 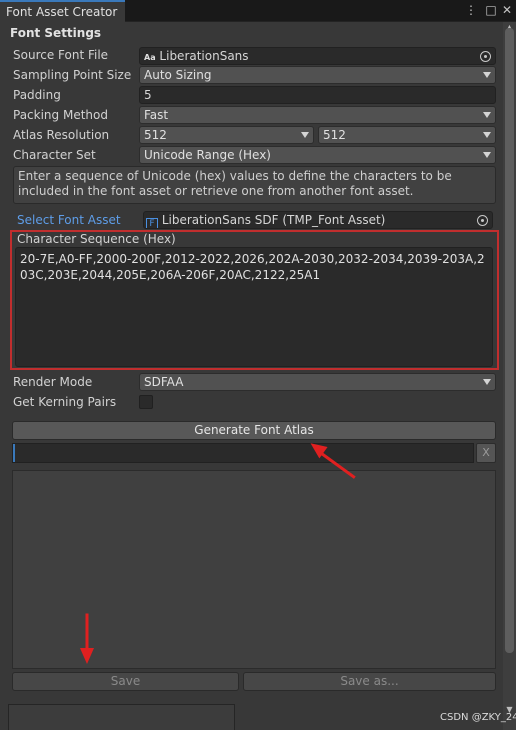 What do you see at coordinates (150, 57) in the screenshot?
I see `font-asset-icon: Aa` at bounding box center [150, 57].